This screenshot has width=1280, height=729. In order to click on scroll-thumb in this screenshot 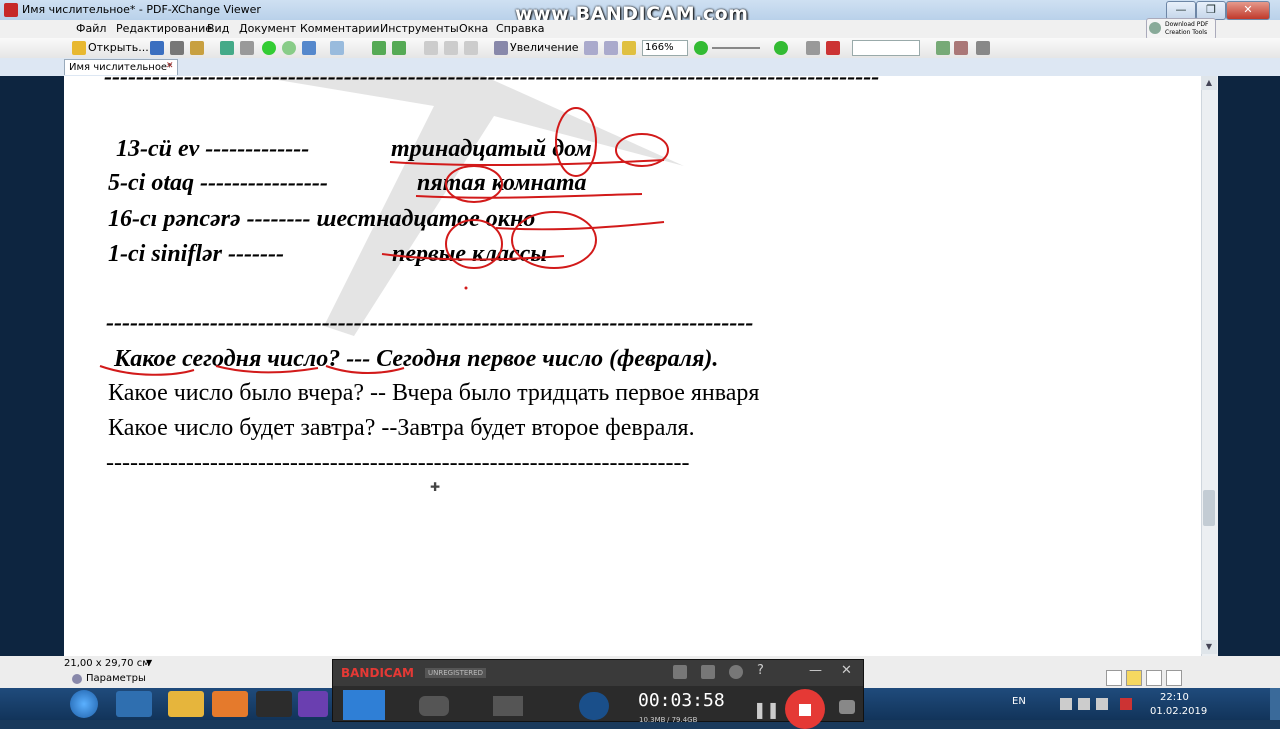, I will do `click(1209, 508)`.